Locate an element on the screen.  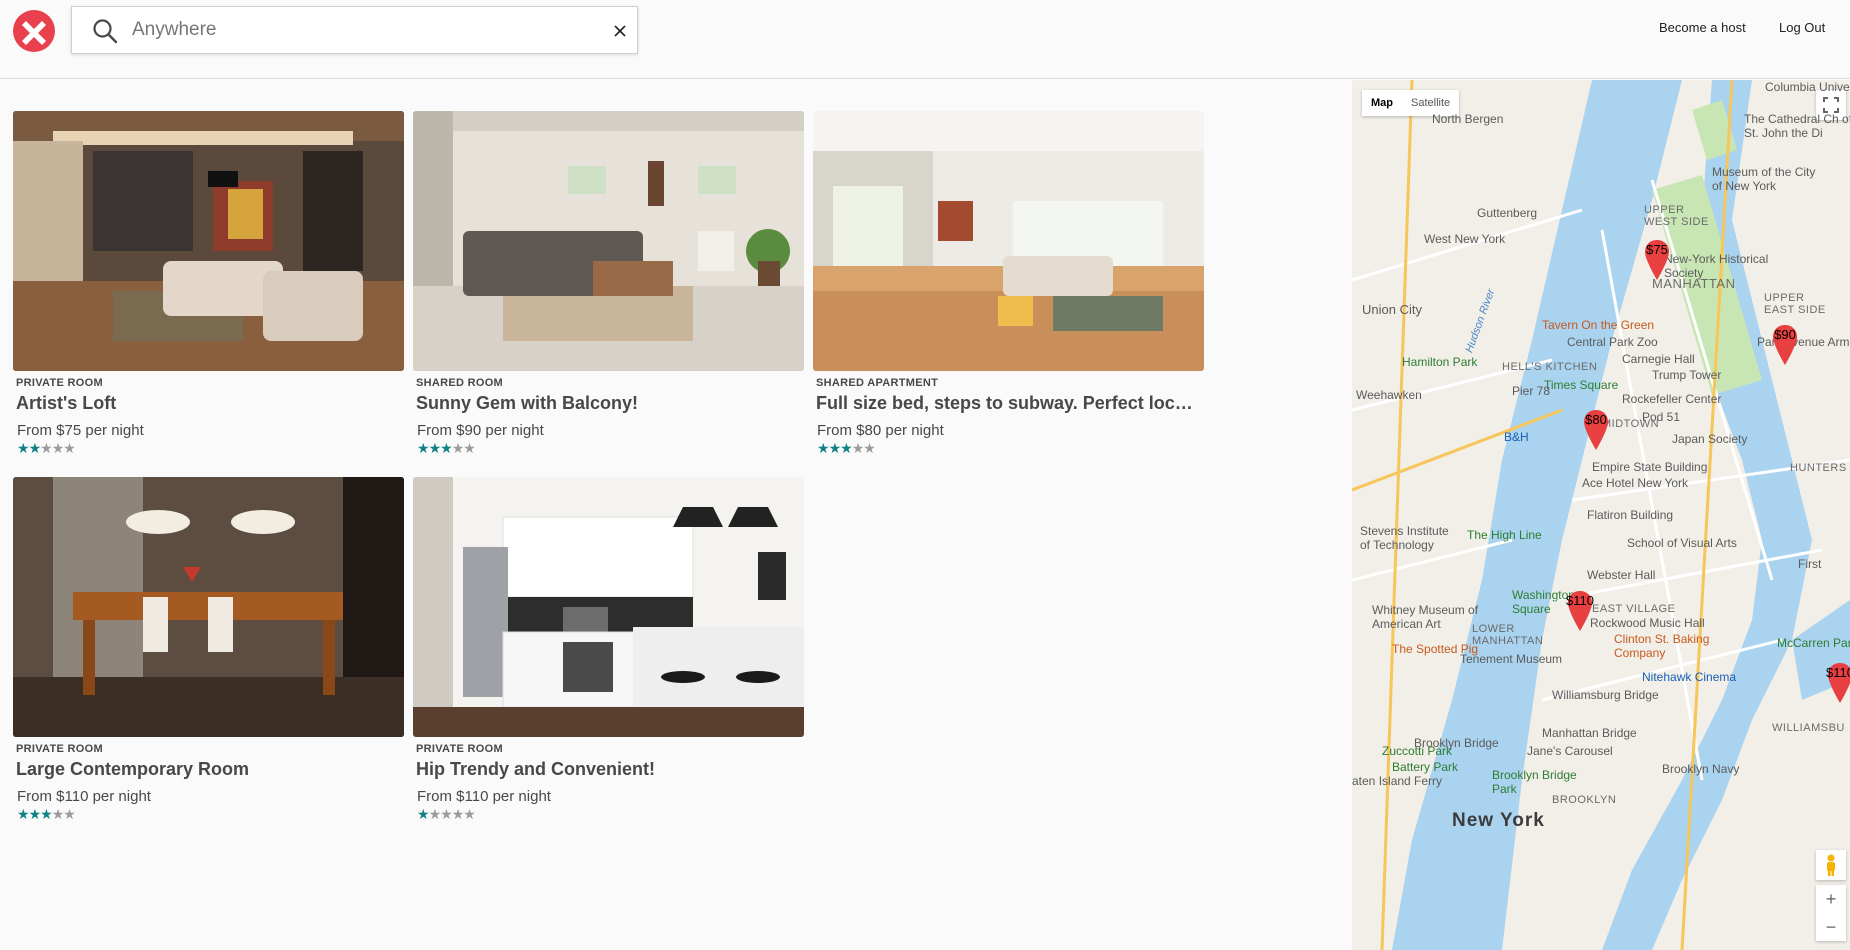
search-input is located at coordinates (362, 30).